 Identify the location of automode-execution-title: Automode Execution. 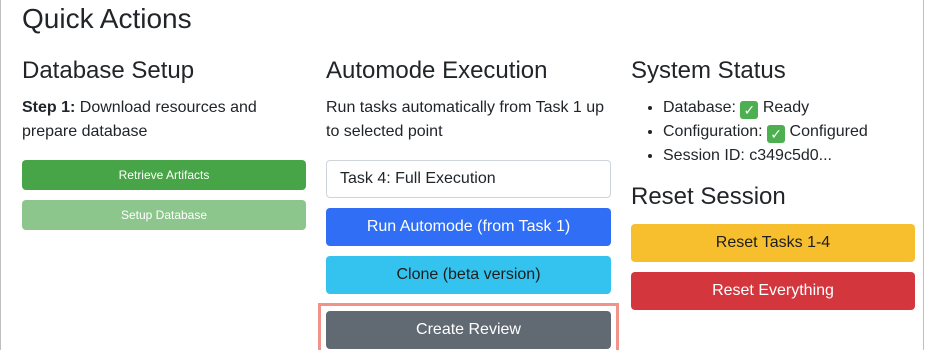
(437, 70).